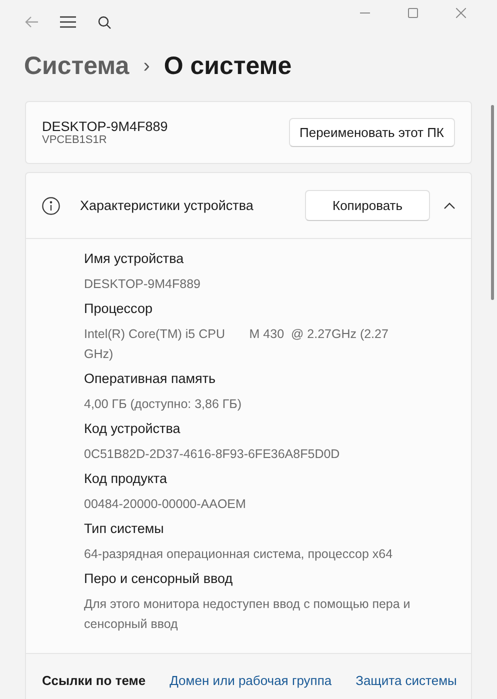  What do you see at coordinates (365, 13) in the screenshot?
I see `minimize-icon` at bounding box center [365, 13].